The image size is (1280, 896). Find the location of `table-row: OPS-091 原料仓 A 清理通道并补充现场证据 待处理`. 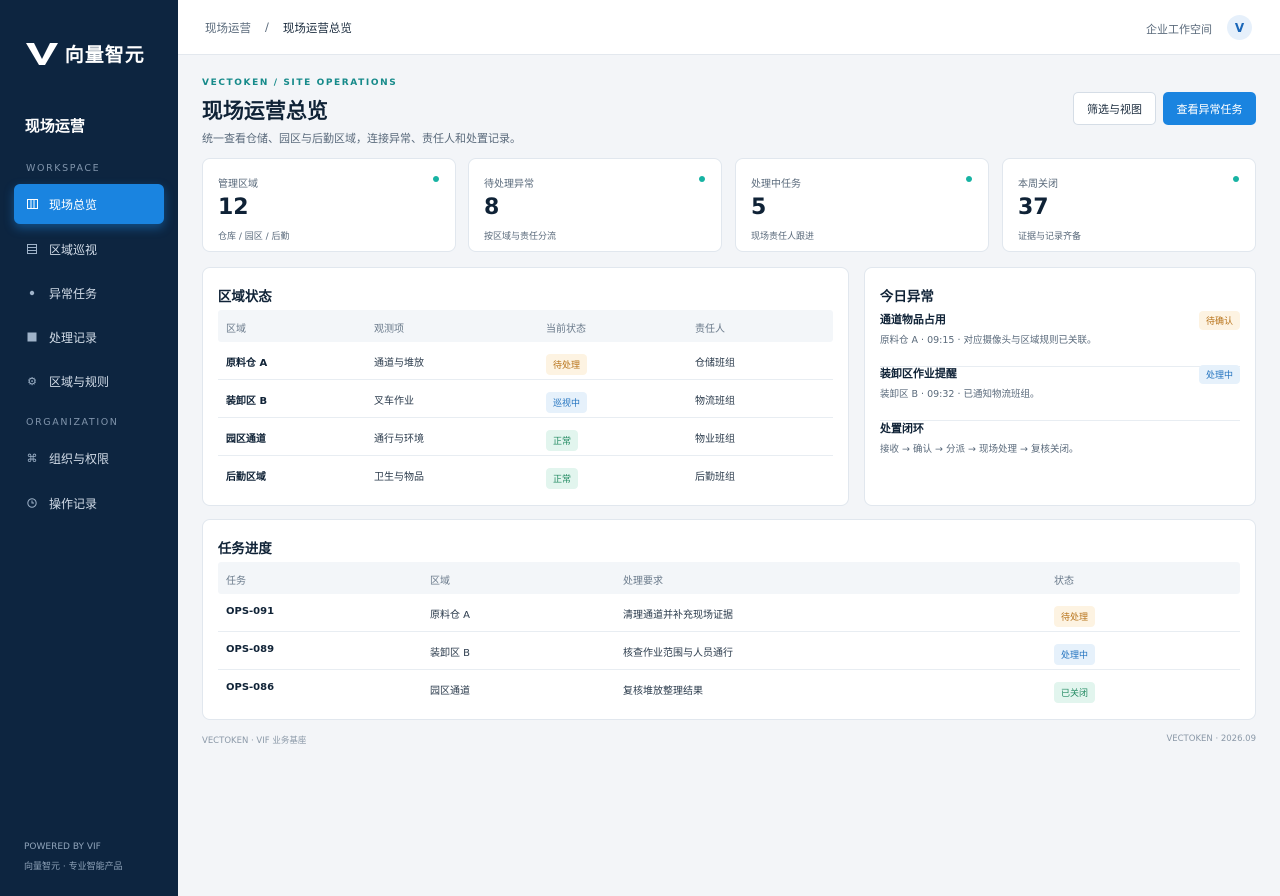

table-row: OPS-091 原料仓 A 清理通道并补充现场证据 待处理 is located at coordinates (729, 613).